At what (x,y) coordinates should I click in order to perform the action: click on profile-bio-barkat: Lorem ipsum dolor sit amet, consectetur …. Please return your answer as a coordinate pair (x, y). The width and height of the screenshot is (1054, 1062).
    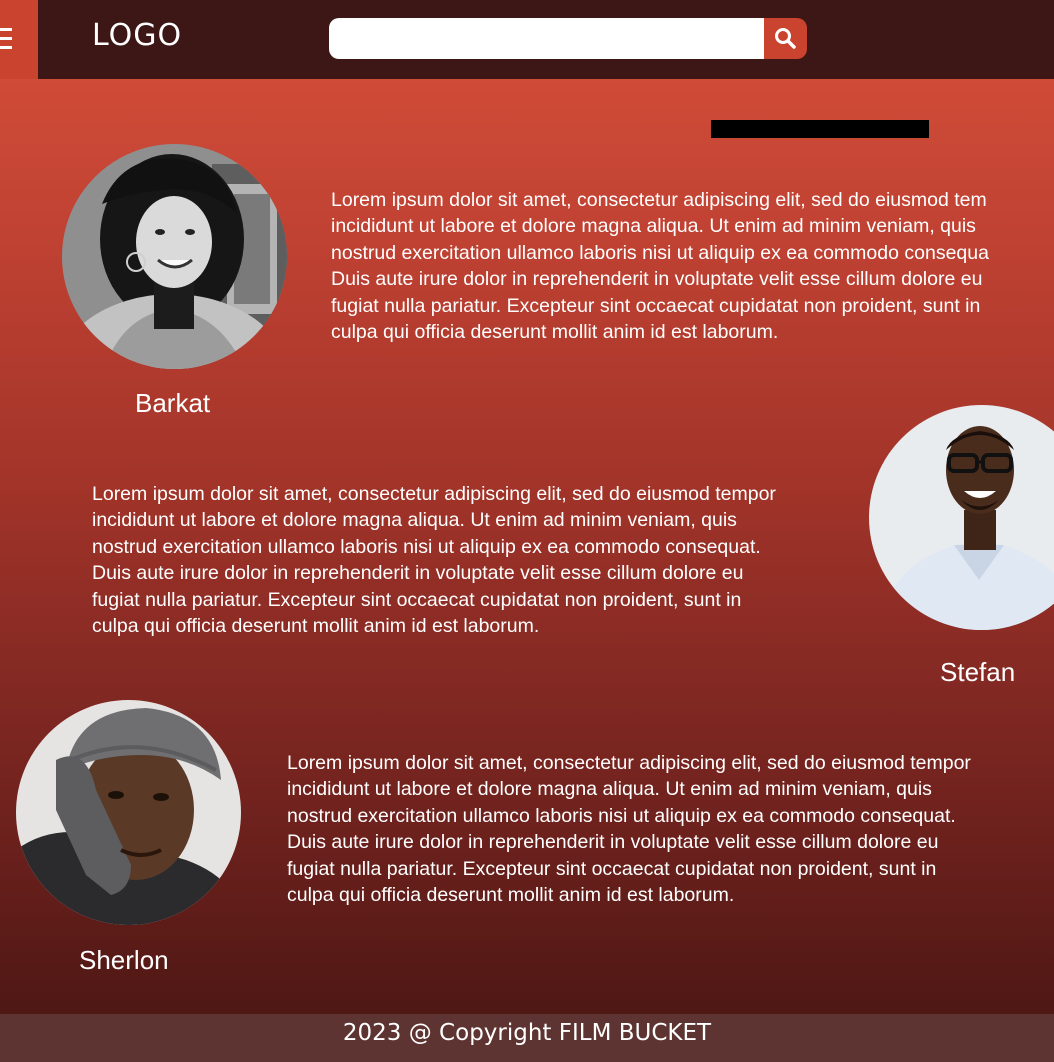
    Looking at the image, I should click on (660, 266).